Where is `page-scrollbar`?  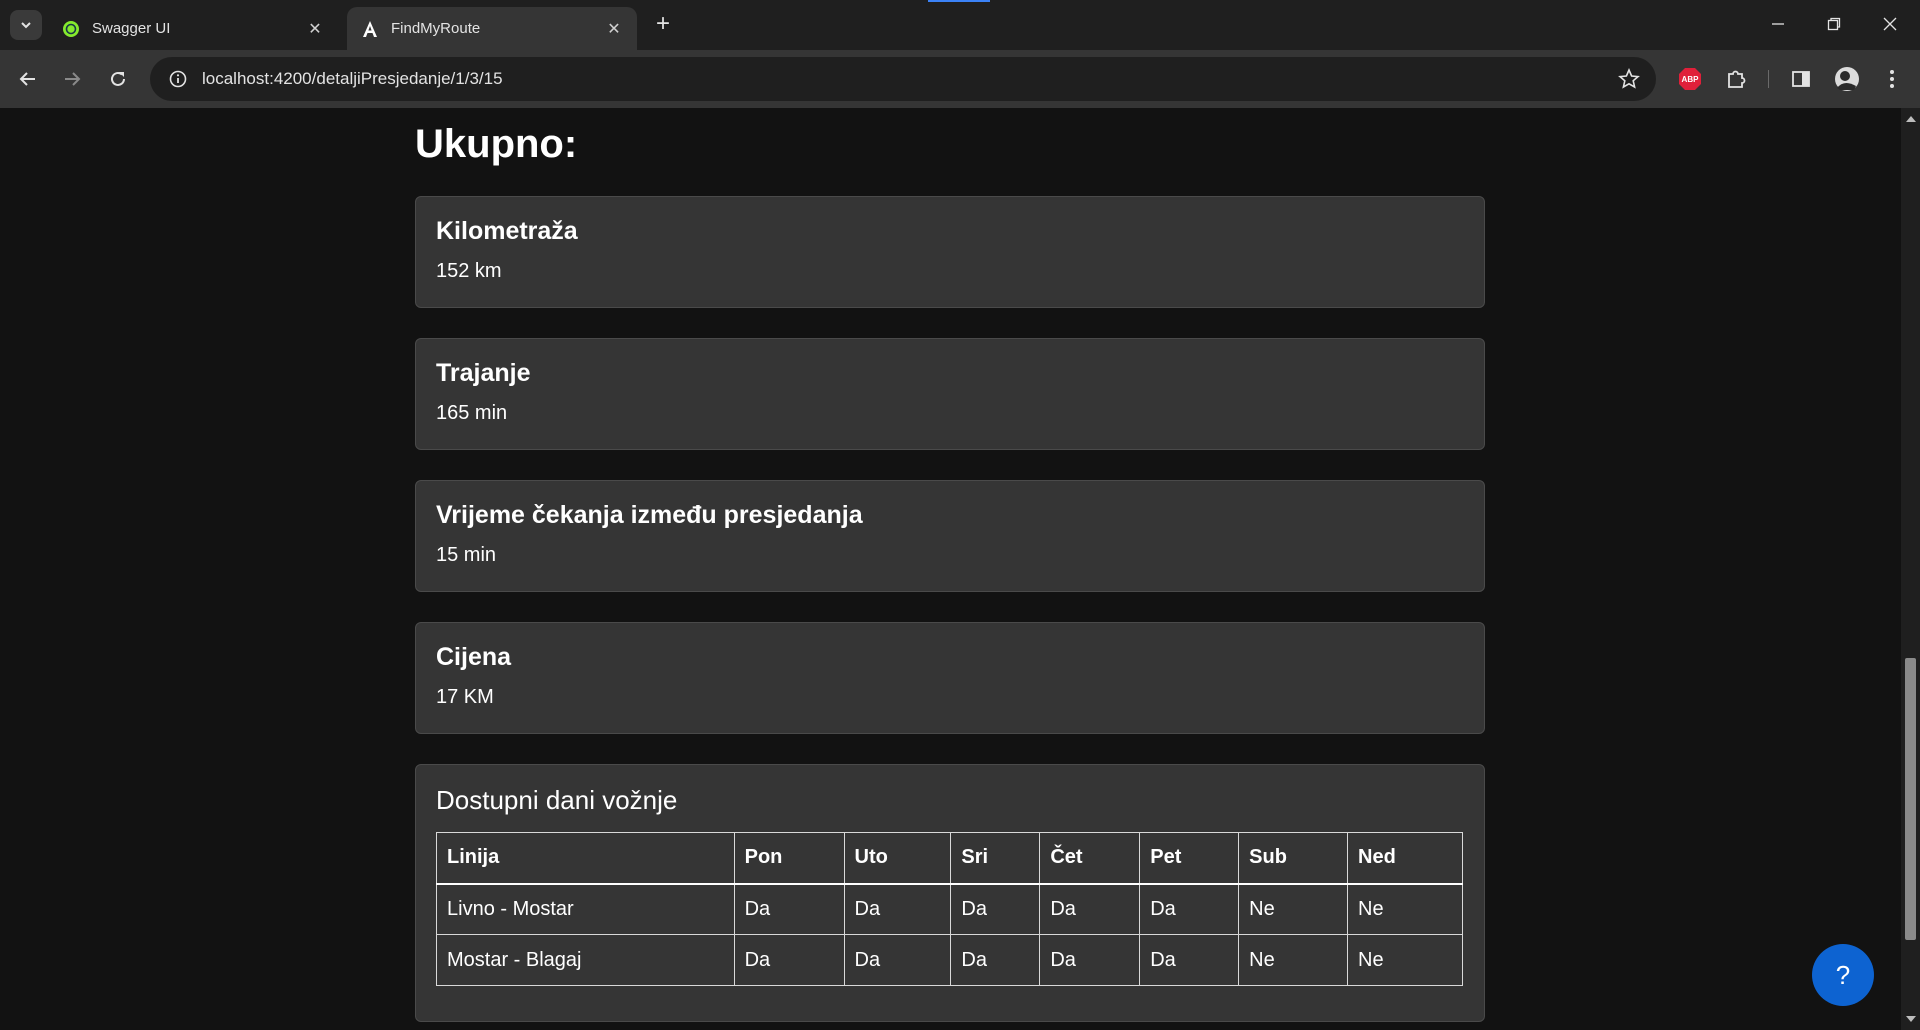 page-scrollbar is located at coordinates (1910, 569).